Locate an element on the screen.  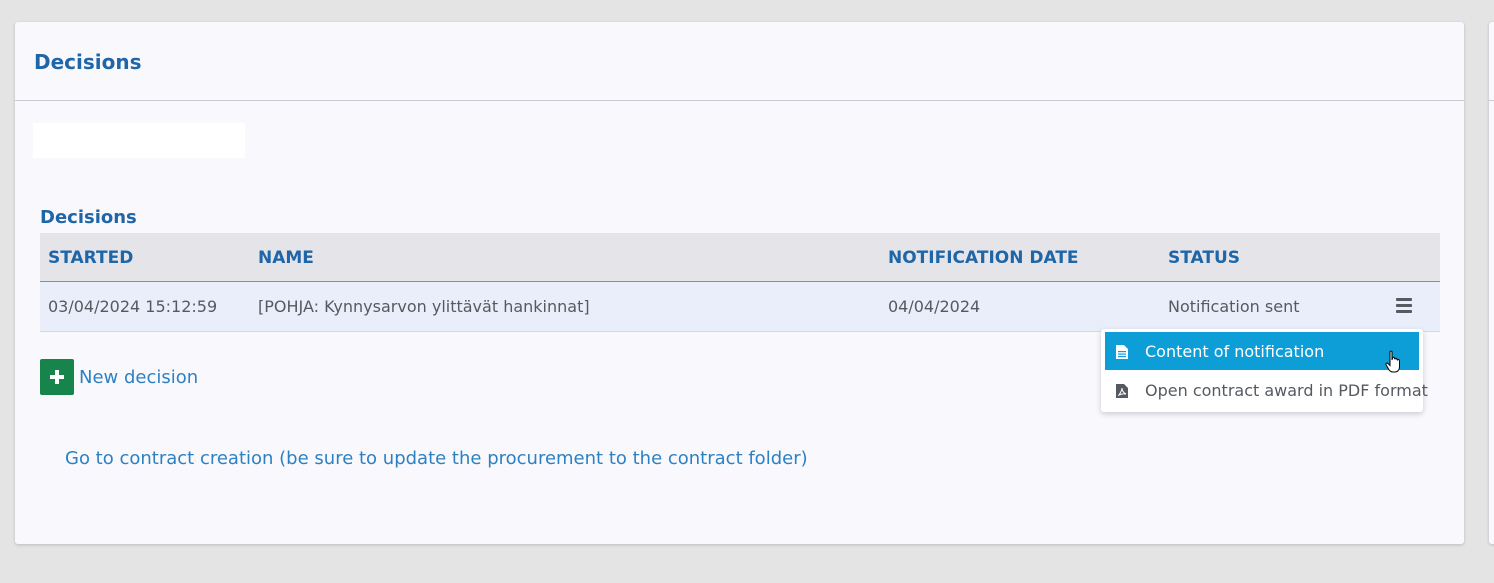
cell-status: Notification sent is located at coordinates (1234, 306).